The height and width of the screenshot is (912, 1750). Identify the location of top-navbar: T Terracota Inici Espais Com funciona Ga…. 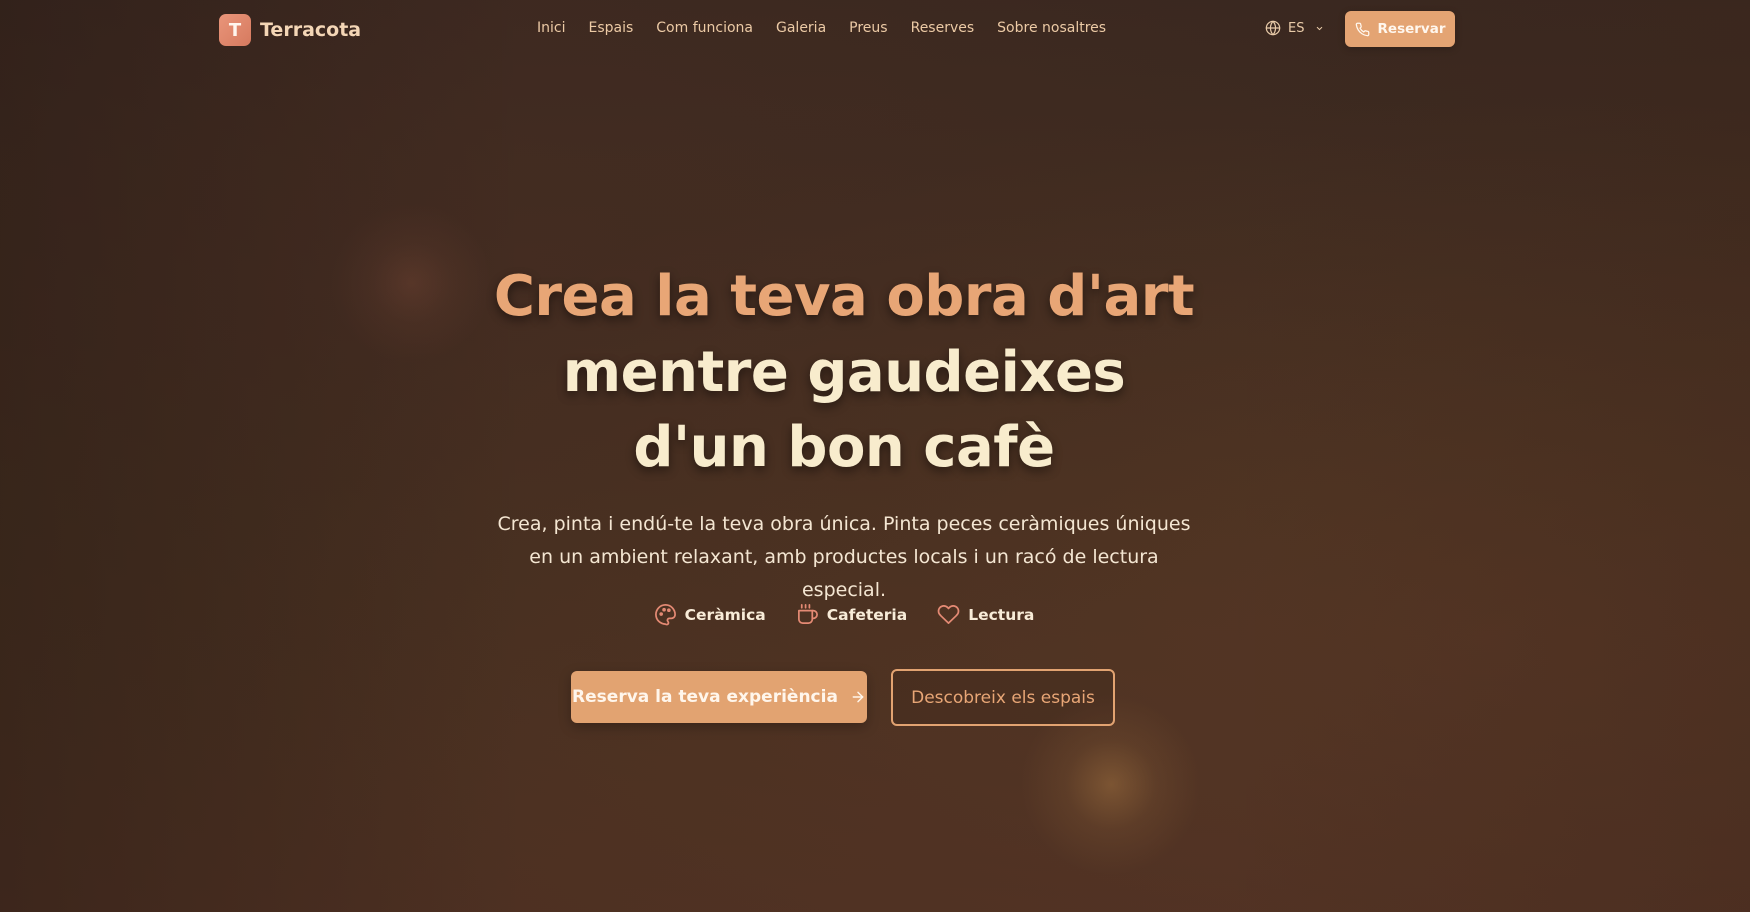
(875, 29).